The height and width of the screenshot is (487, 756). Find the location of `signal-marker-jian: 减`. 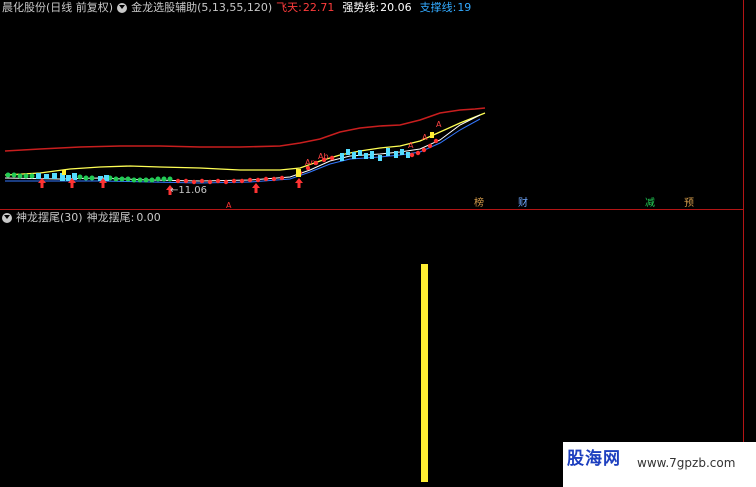

signal-marker-jian: 减 is located at coordinates (650, 203).